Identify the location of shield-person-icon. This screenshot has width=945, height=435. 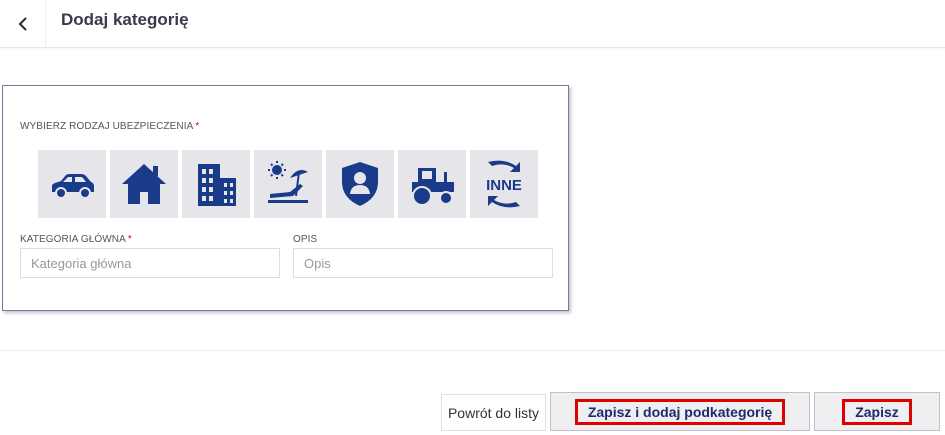
(360, 184).